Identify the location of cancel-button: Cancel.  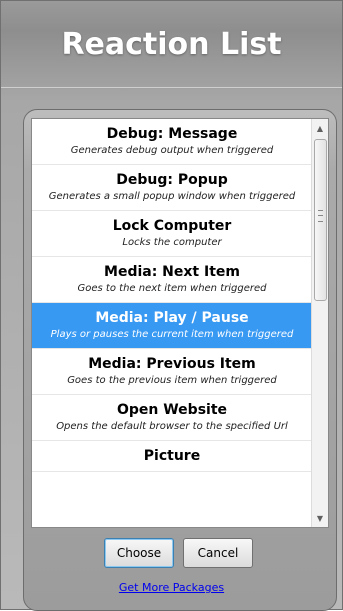
(218, 553).